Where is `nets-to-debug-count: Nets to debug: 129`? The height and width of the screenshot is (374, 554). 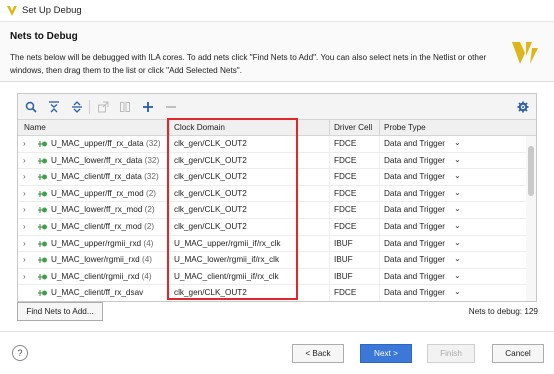 nets-to-debug-count: Nets to debug: 129 is located at coordinates (503, 311).